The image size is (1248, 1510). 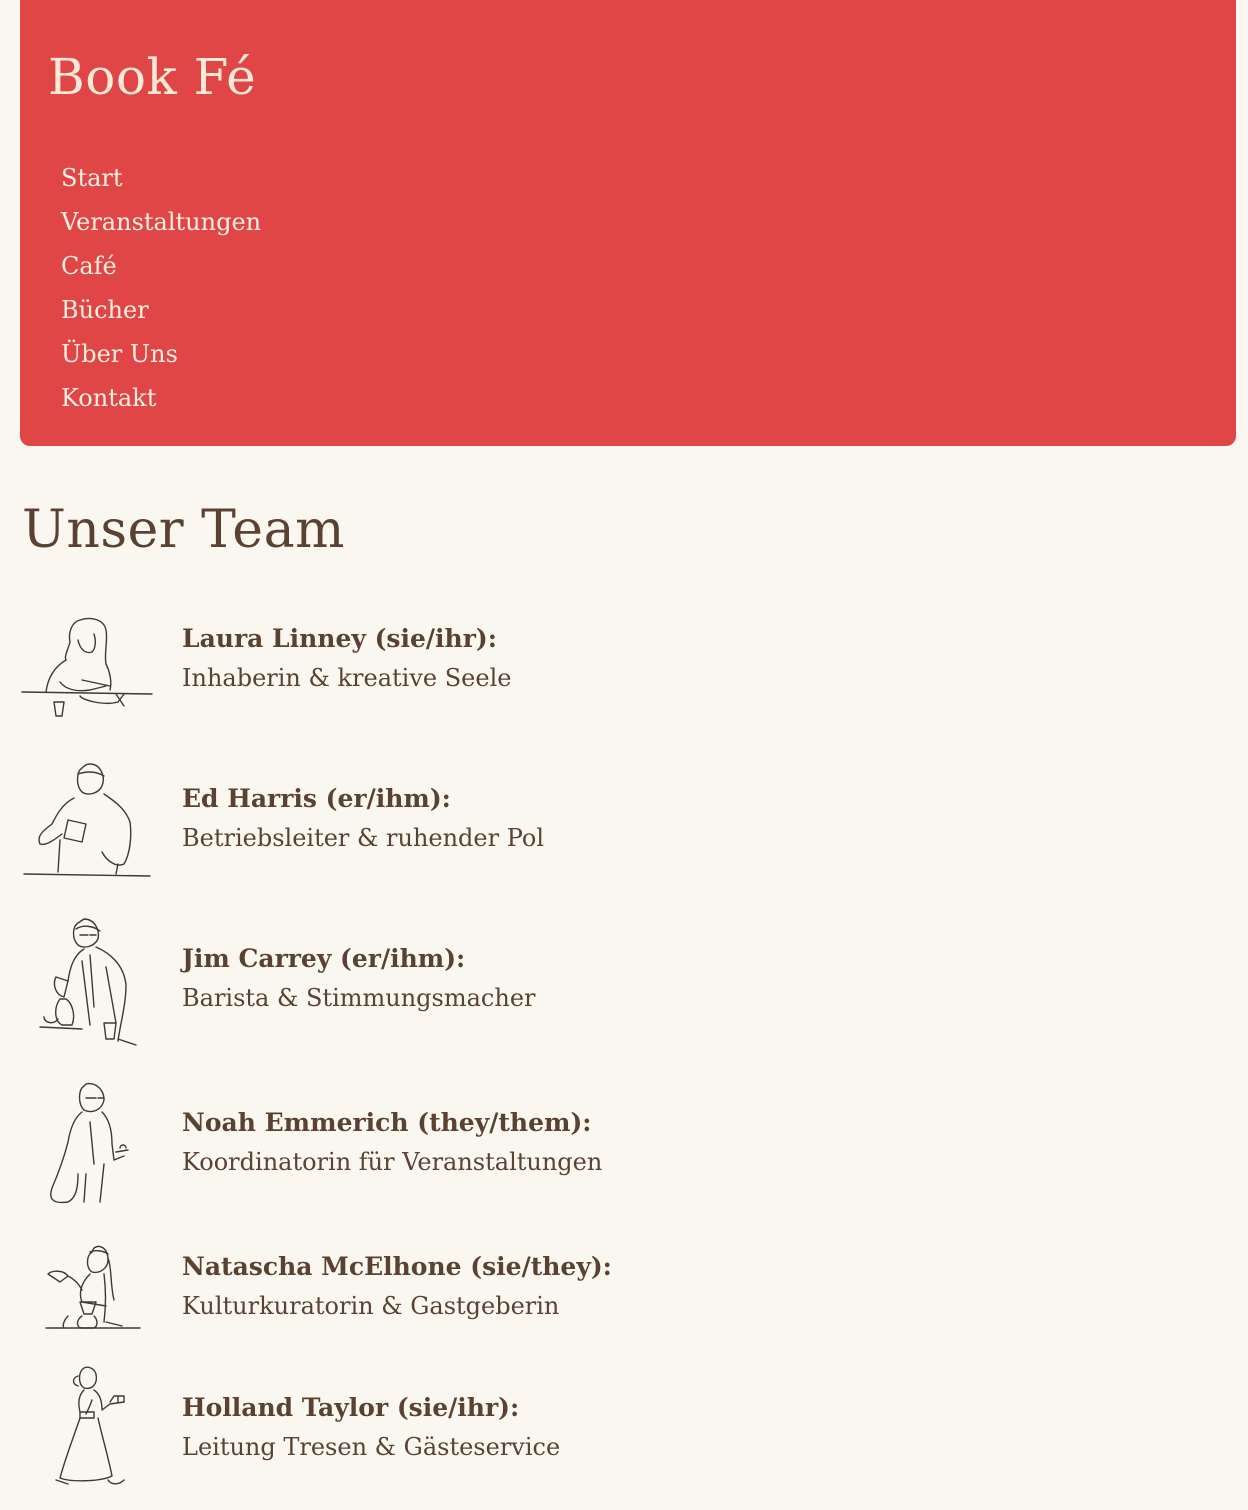 What do you see at coordinates (392, 1162) in the screenshot?
I see `member-role: Koordinatorin für Veranstaltungen` at bounding box center [392, 1162].